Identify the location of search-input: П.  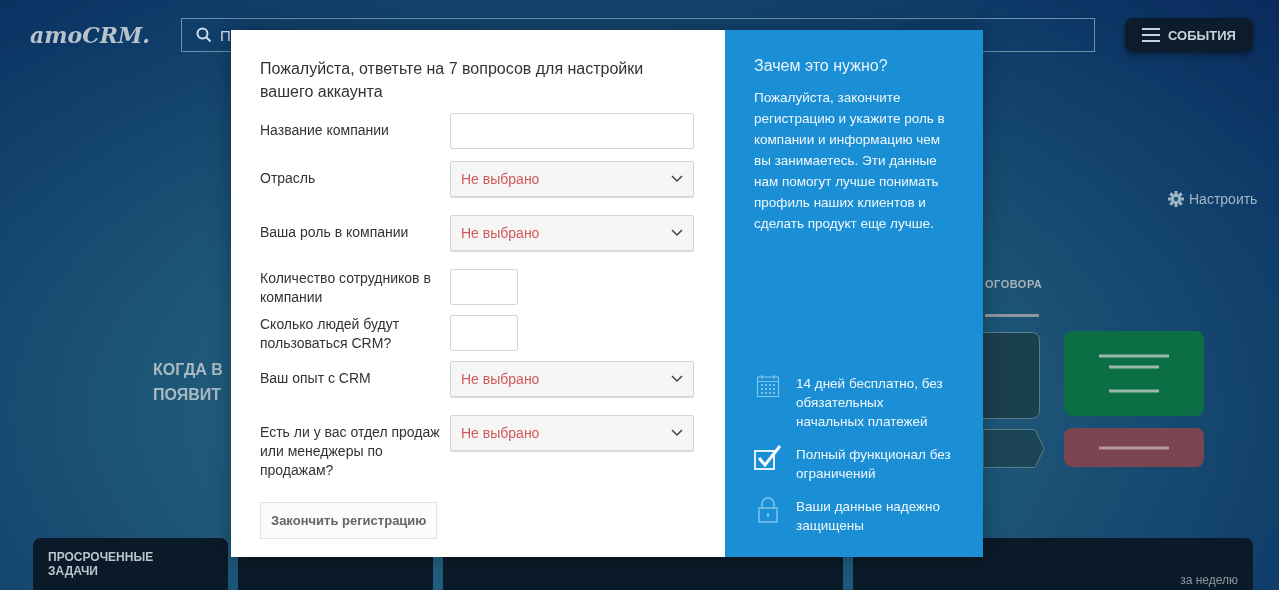
(319, 35).